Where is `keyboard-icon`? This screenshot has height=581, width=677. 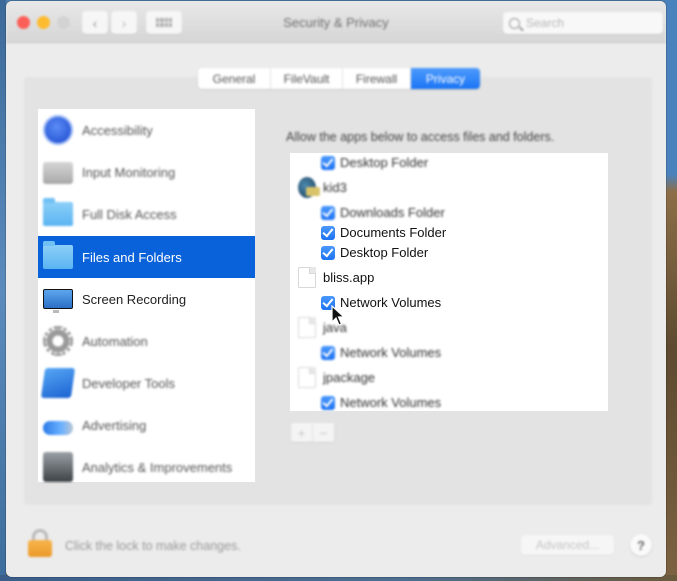 keyboard-icon is located at coordinates (58, 173).